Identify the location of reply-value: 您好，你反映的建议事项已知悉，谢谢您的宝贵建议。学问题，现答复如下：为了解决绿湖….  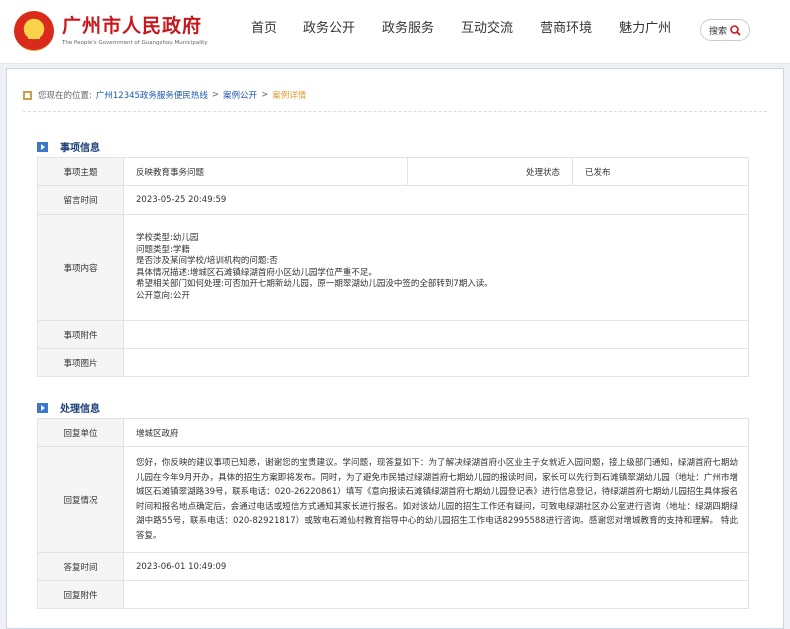
(436, 499).